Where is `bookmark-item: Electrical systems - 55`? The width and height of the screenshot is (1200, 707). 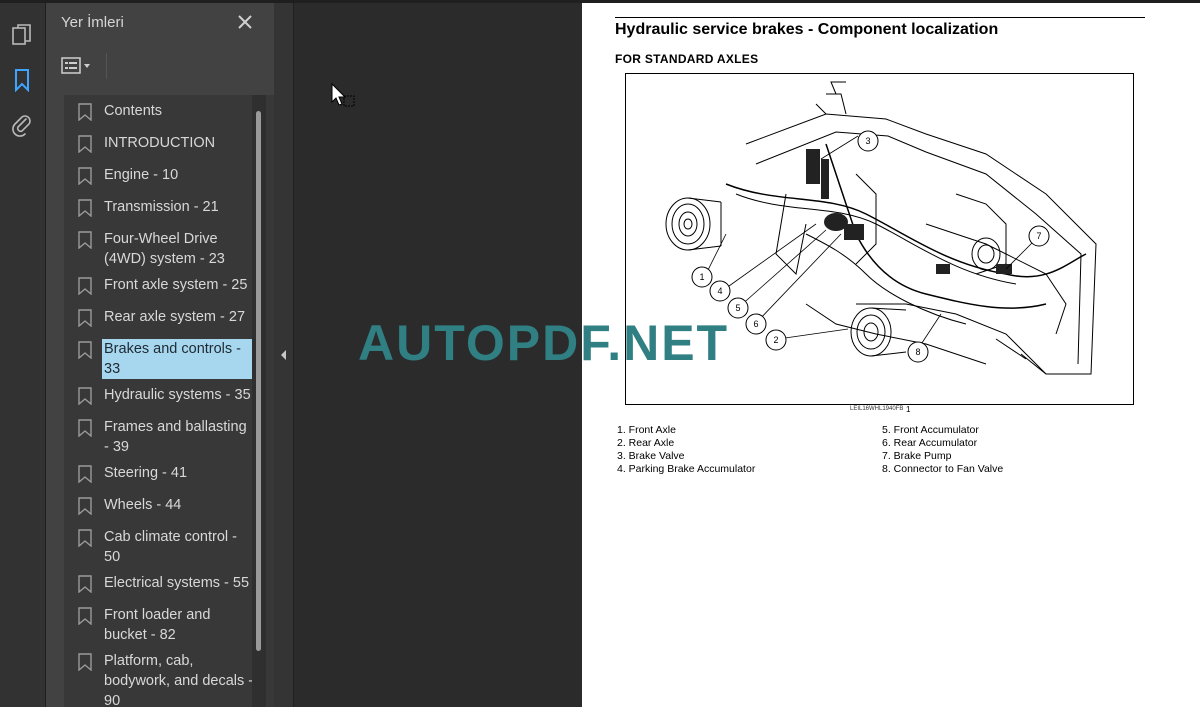 bookmark-item: Electrical systems - 55 is located at coordinates (168, 583).